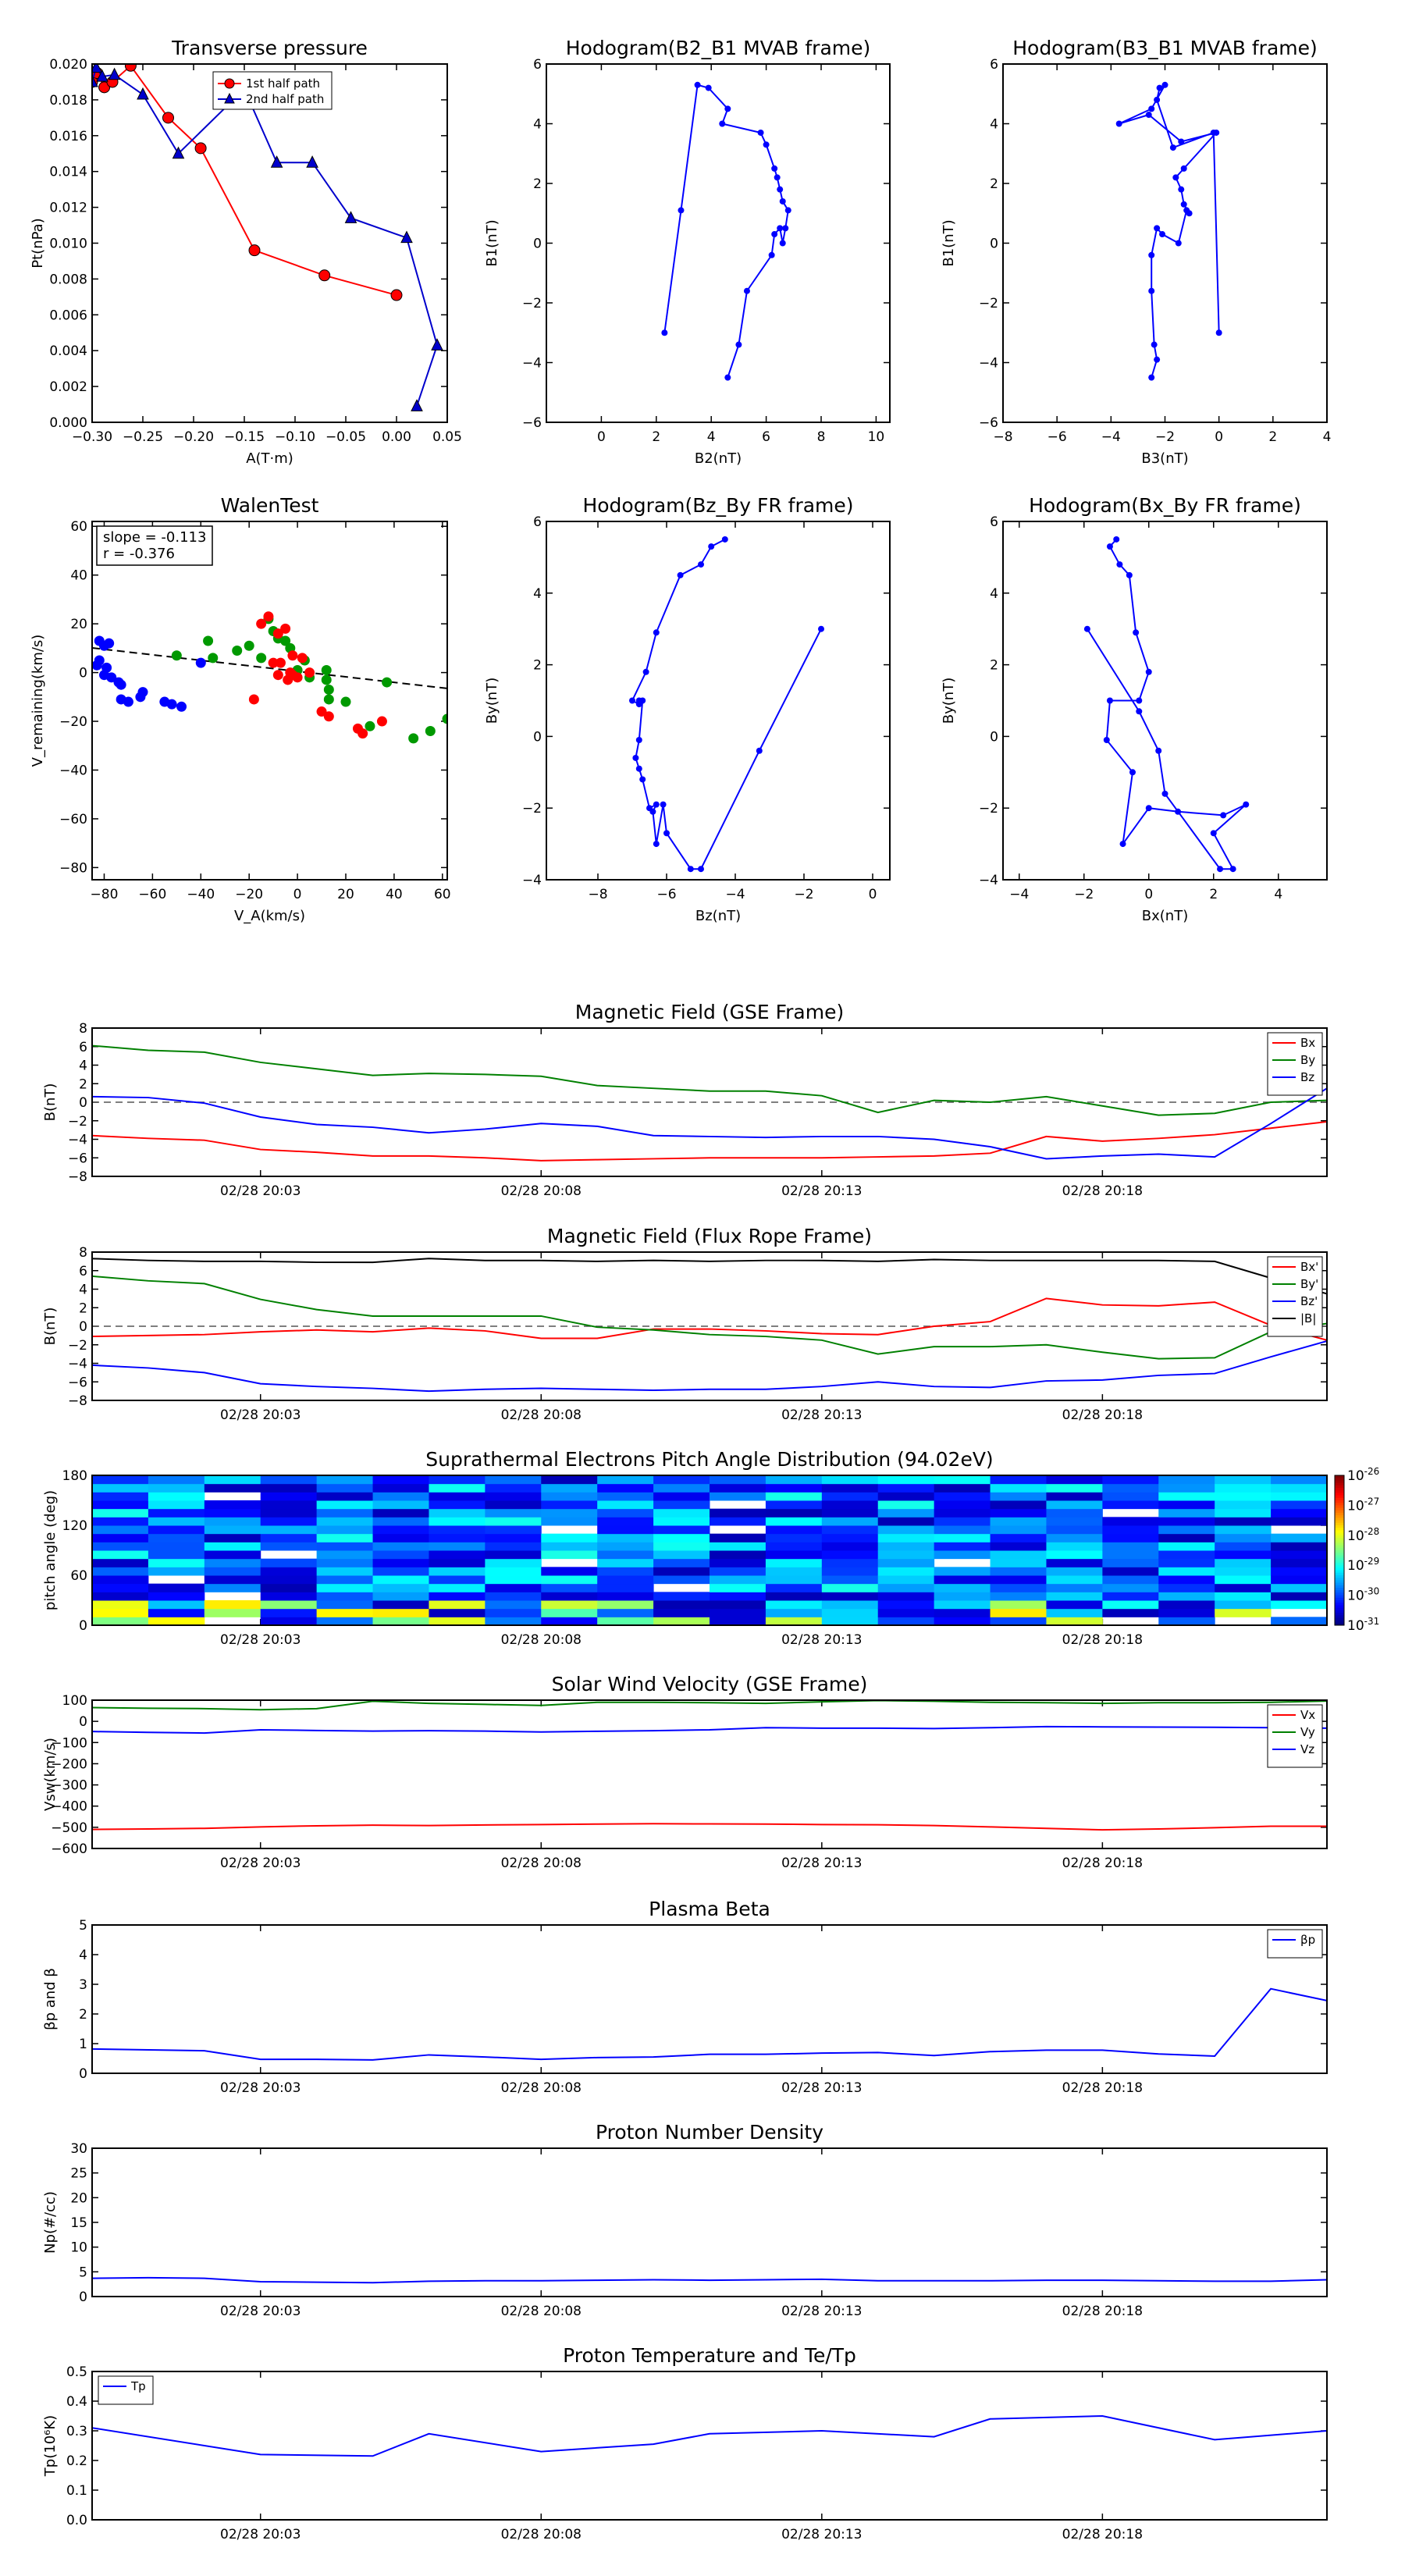 The height and width of the screenshot is (2576, 1405). I want to click on colorbar-label: 10-29, so click(1363, 1565).